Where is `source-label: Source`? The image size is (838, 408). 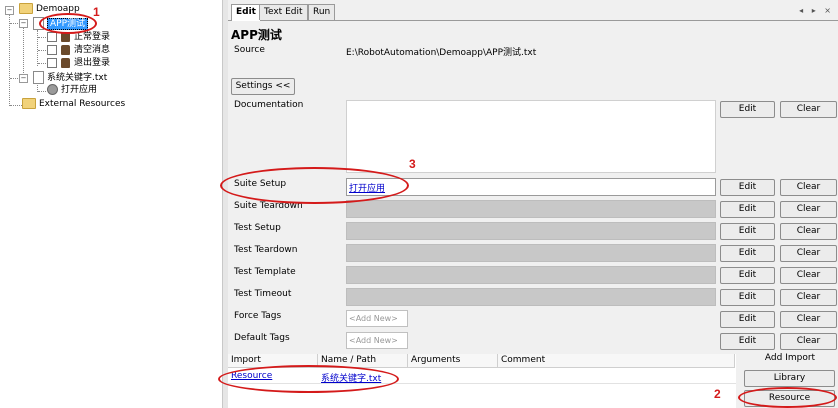
source-label: Source is located at coordinates (249, 50).